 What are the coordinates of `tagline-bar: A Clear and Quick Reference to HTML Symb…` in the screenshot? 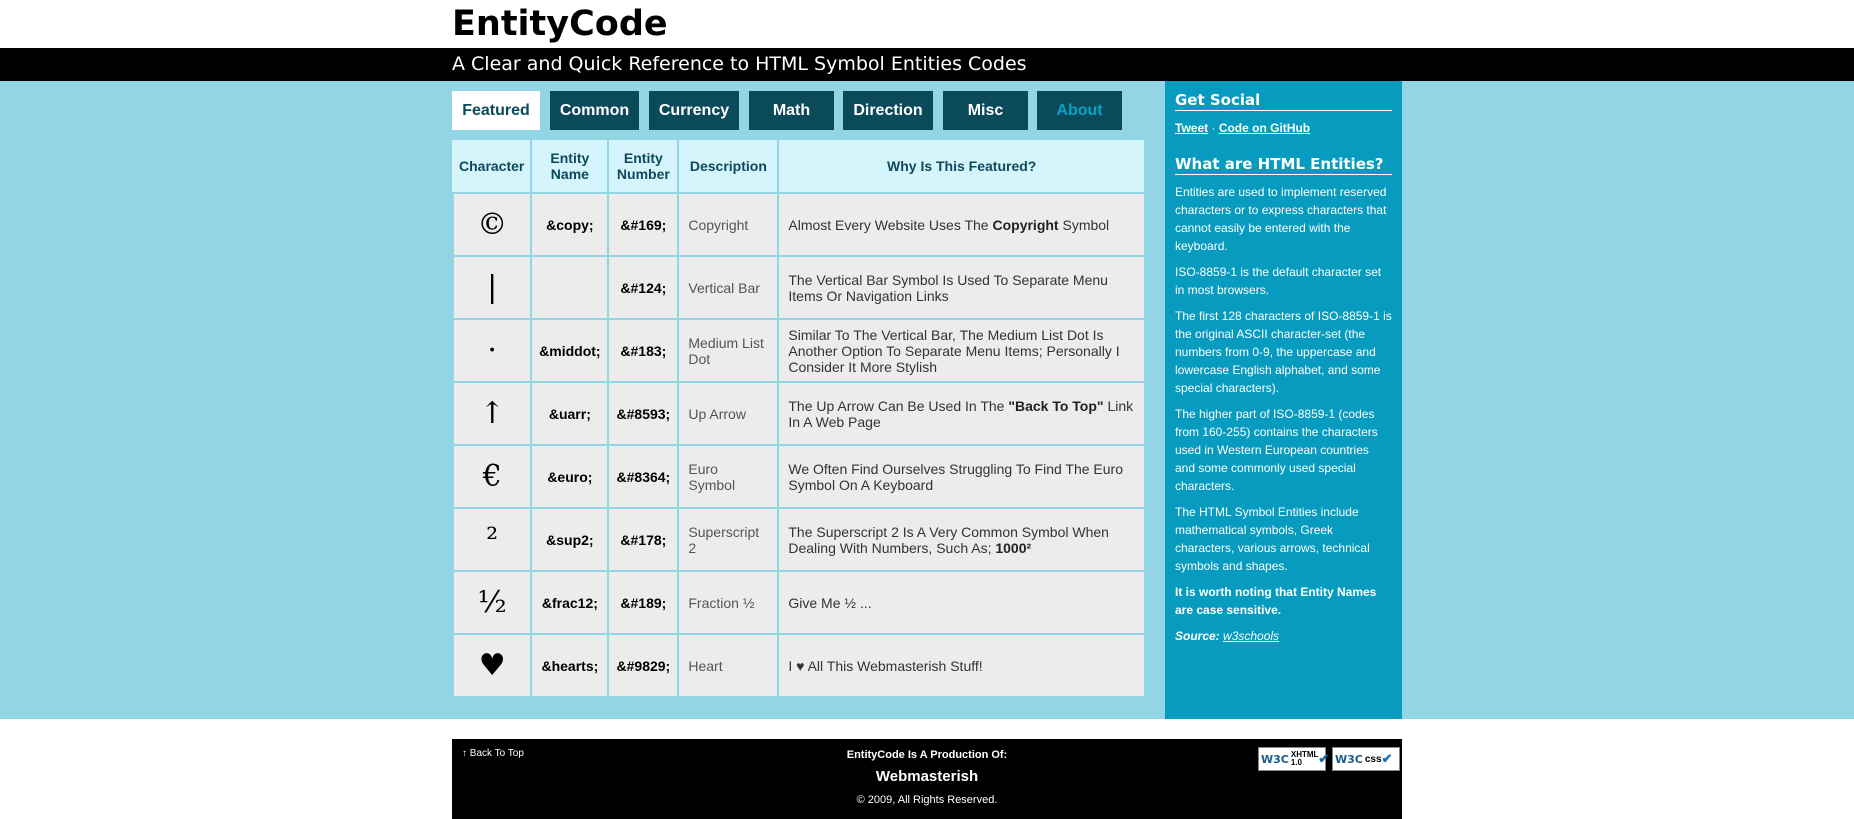 It's located at (927, 64).